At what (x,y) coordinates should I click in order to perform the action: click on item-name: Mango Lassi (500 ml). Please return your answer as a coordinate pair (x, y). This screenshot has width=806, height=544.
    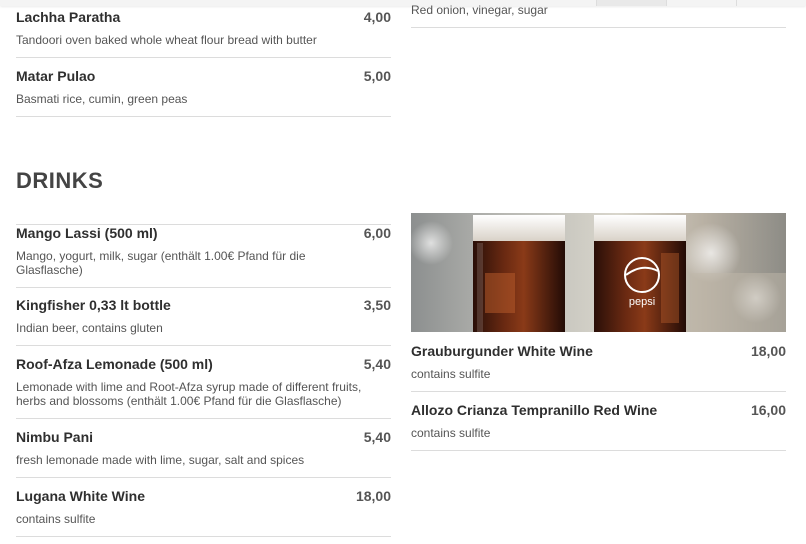
    Looking at the image, I should click on (87, 233).